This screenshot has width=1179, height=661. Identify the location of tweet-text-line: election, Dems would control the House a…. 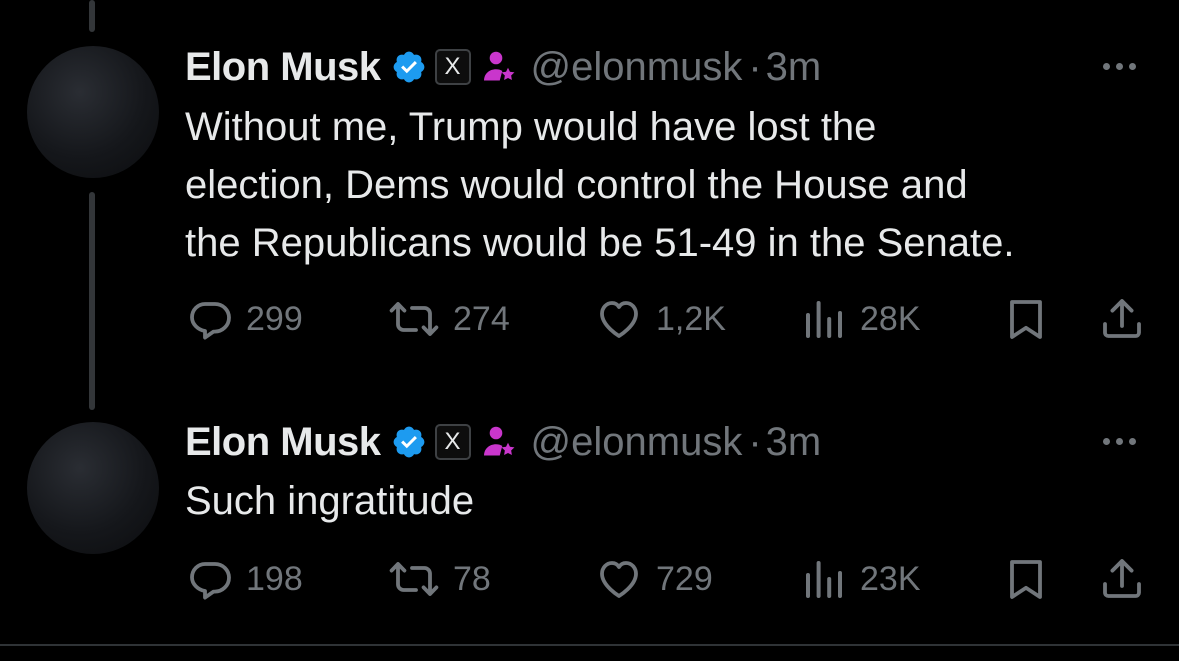
(576, 185).